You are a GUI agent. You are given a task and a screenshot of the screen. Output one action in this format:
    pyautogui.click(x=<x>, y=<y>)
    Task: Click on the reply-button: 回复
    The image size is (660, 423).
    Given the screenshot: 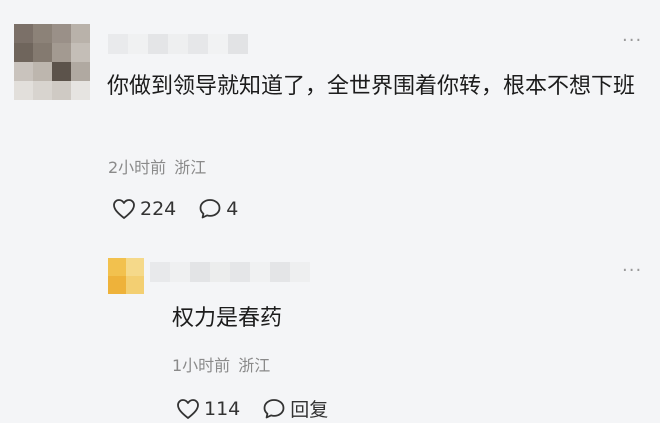 What is the action you would take?
    pyautogui.click(x=295, y=408)
    